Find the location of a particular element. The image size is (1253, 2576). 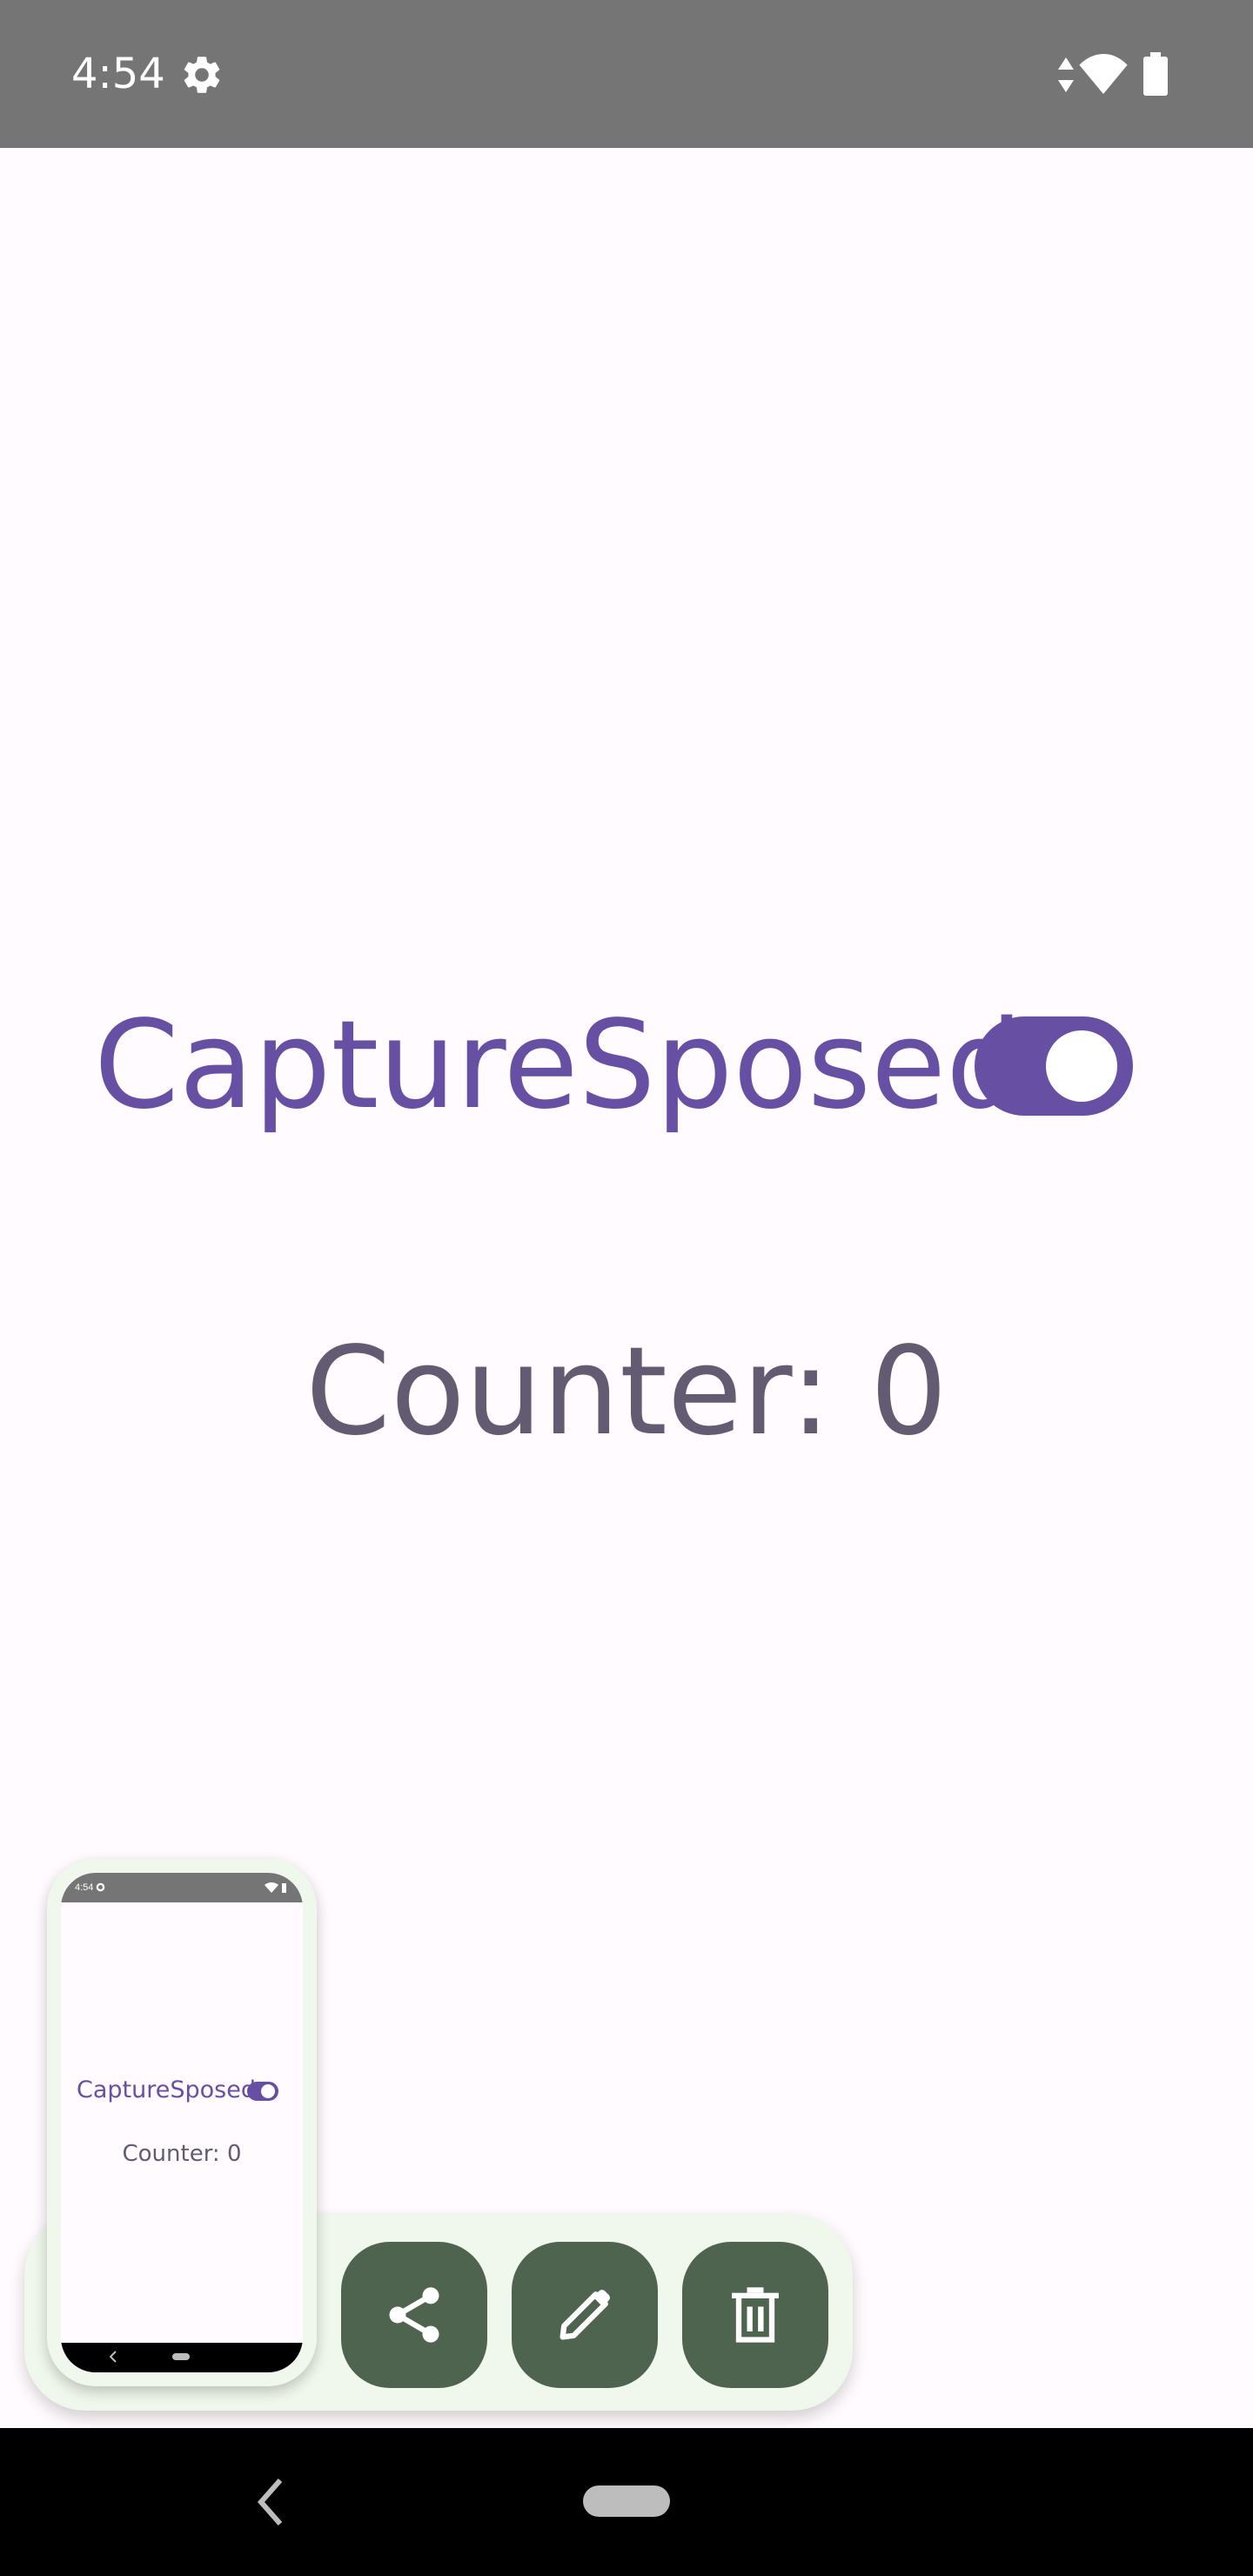

data-arrows-icon is located at coordinates (1066, 74).